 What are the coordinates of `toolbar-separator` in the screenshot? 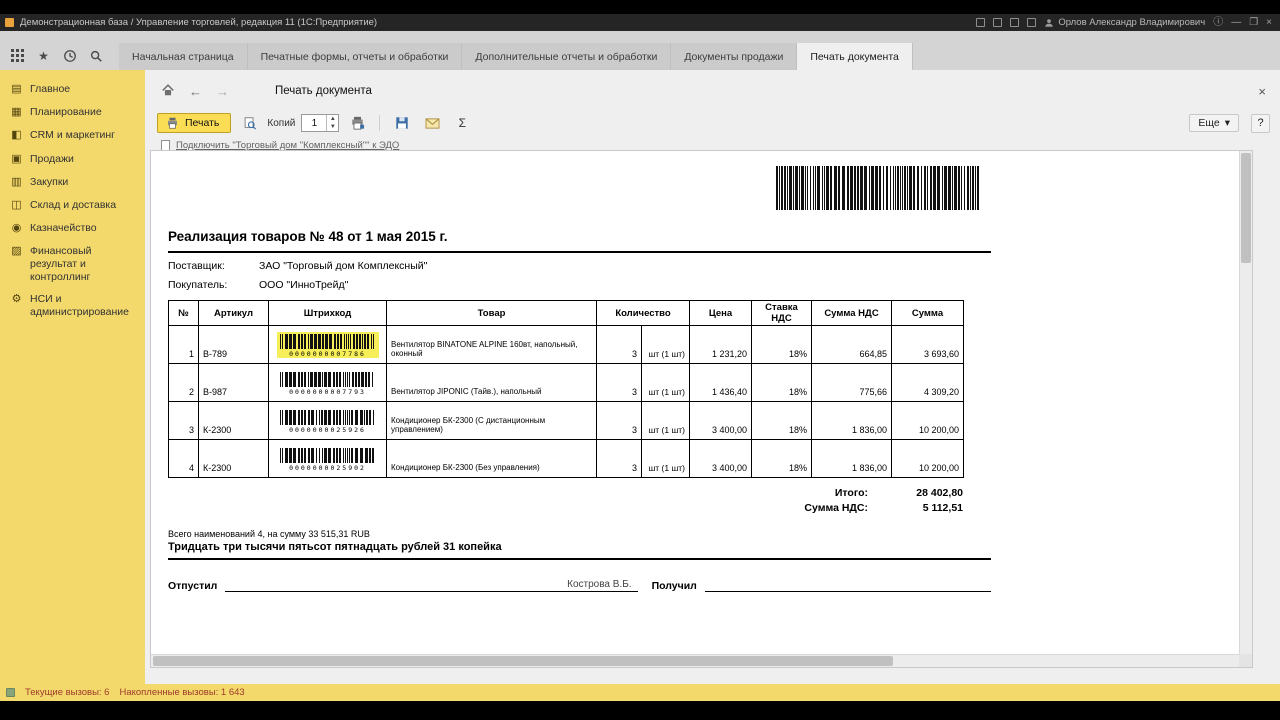 It's located at (380, 123).